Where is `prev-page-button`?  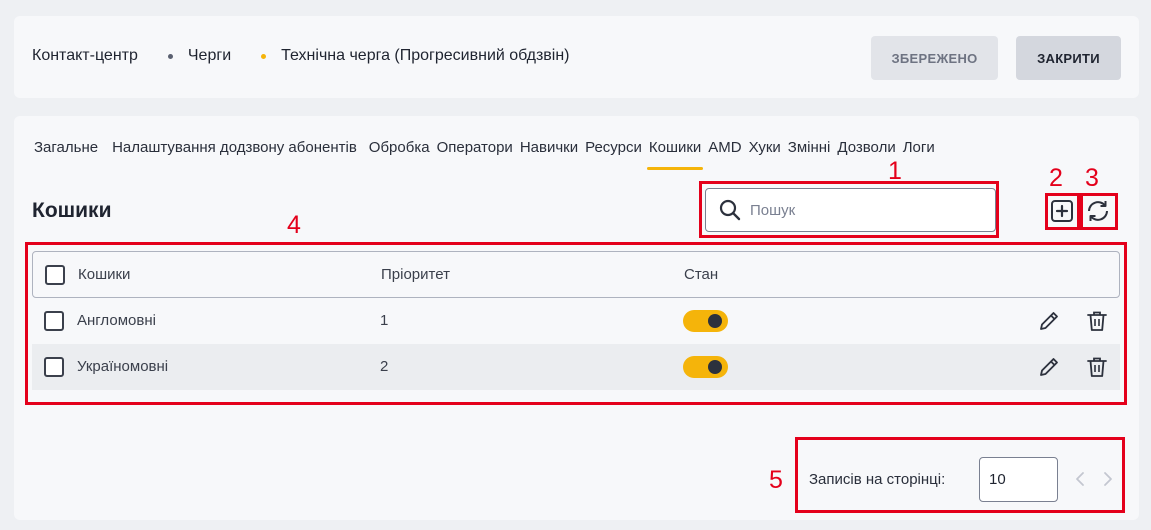 prev-page-button is located at coordinates (1081, 479).